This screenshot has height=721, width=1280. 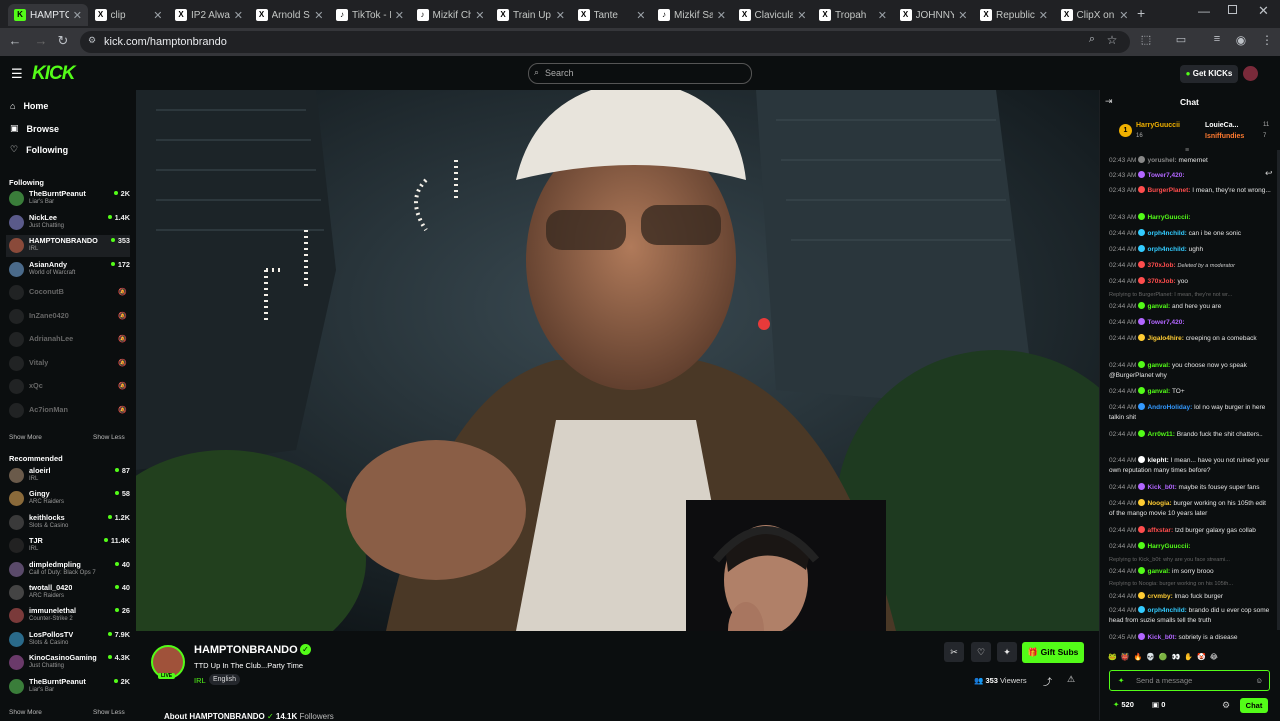 I want to click on chat-message: 02:44 AM crvmby: lmao fuck burger, so click(x=1190, y=597).